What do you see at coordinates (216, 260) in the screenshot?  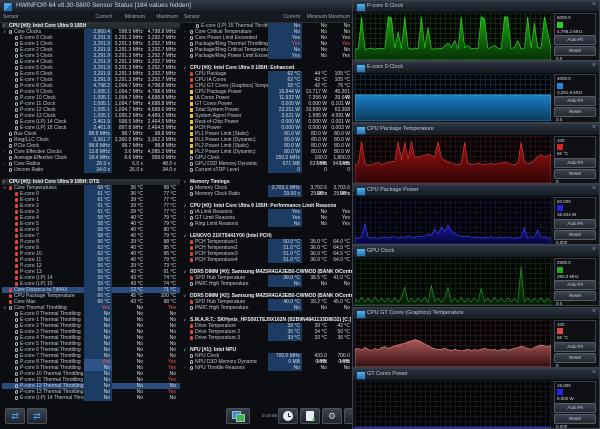 I see `sensor-label: PCH Temperature4` at bounding box center [216, 260].